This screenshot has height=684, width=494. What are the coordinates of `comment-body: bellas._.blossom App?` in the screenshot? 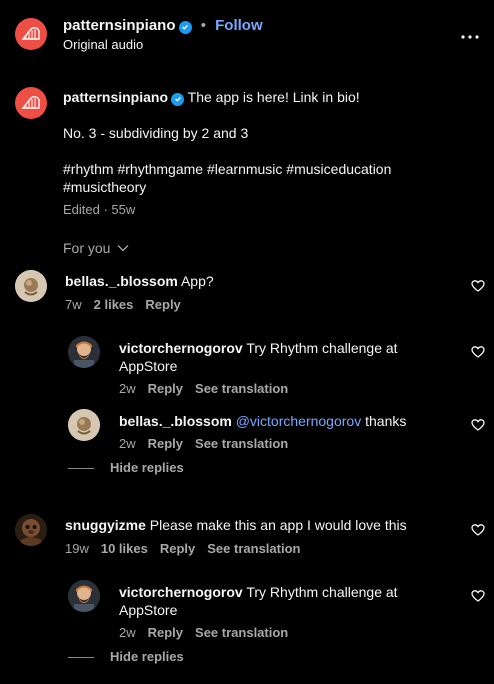 It's located at (139, 281).